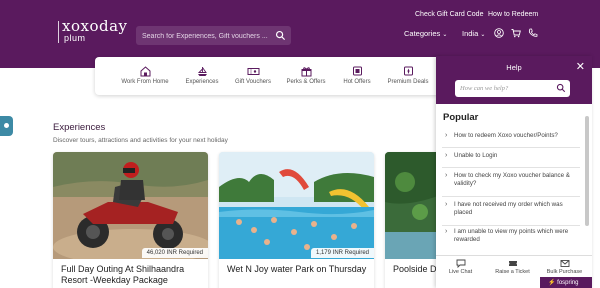  I want to click on categories-label: Categories, so click(422, 33).